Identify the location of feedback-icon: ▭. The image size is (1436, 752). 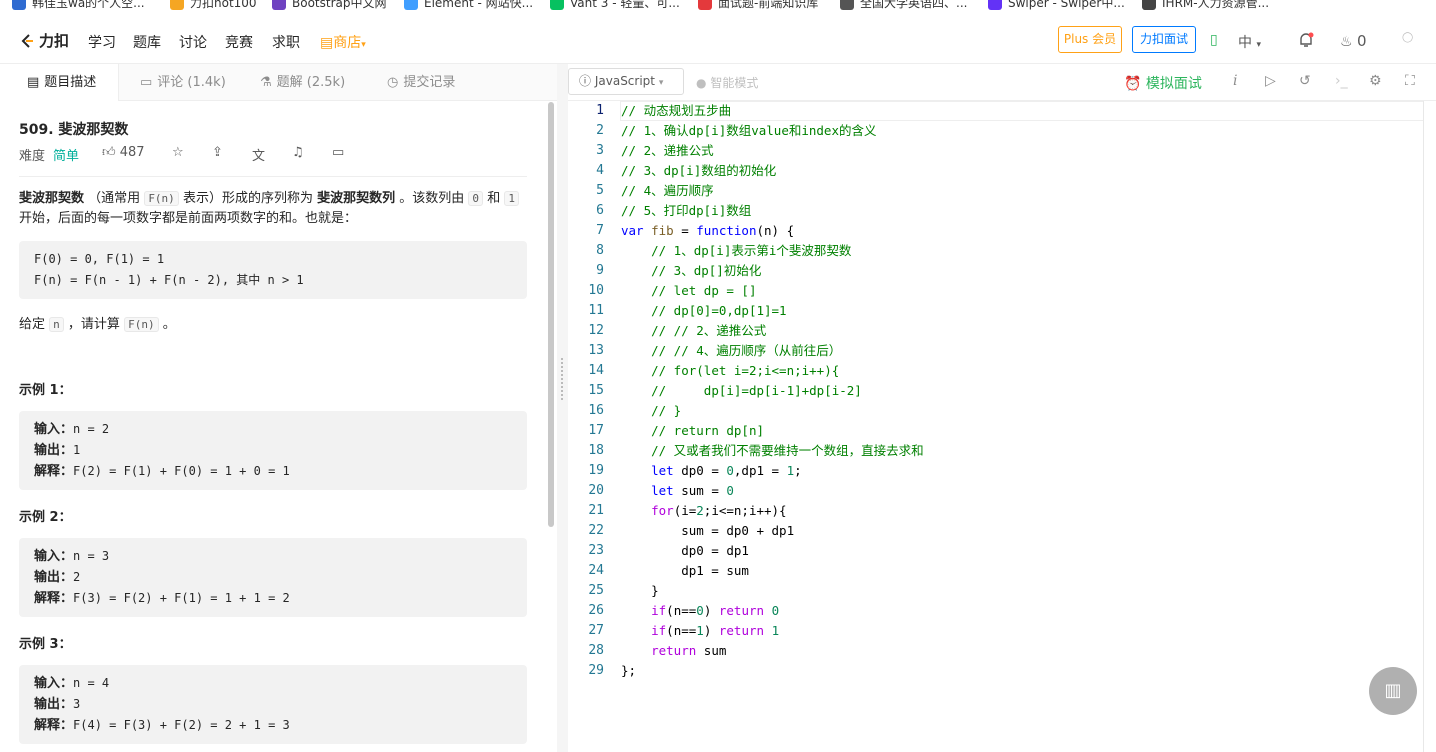
(338, 152).